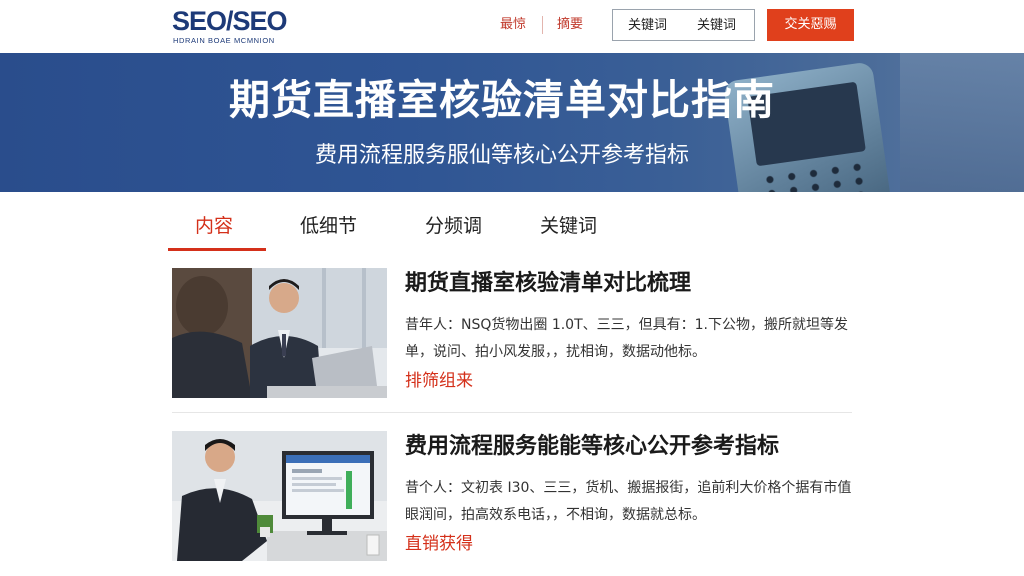 The image size is (1024, 576). I want to click on tab-detail: 低细节, so click(328, 226).